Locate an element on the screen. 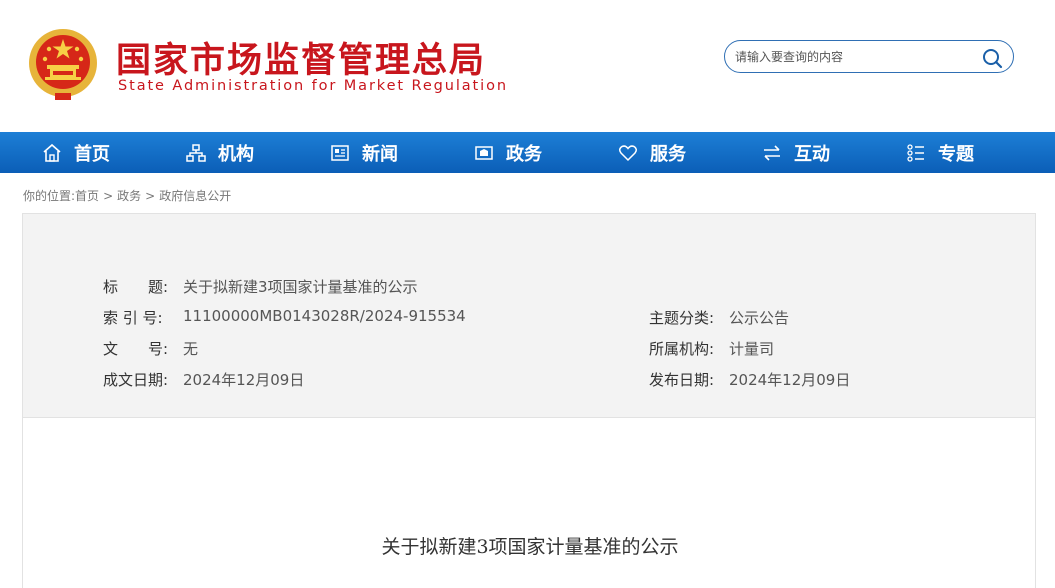 Image resolution: width=1055 pixels, height=588 pixels. nav-item-home: 首页 is located at coordinates (76, 152).